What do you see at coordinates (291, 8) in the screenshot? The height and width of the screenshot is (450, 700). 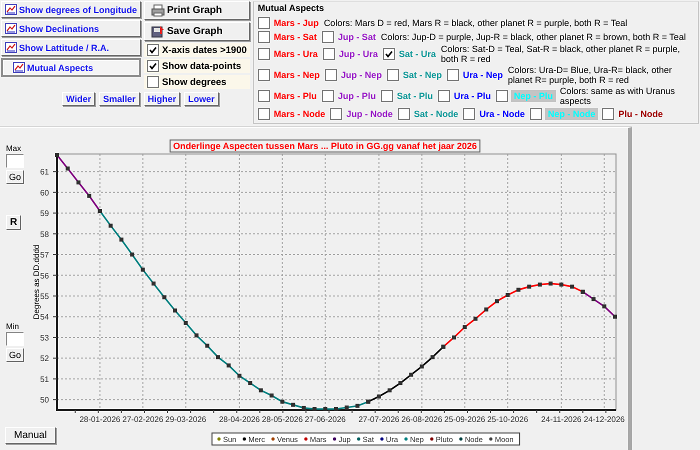 I see `group-title: Mutual Aspects` at bounding box center [291, 8].